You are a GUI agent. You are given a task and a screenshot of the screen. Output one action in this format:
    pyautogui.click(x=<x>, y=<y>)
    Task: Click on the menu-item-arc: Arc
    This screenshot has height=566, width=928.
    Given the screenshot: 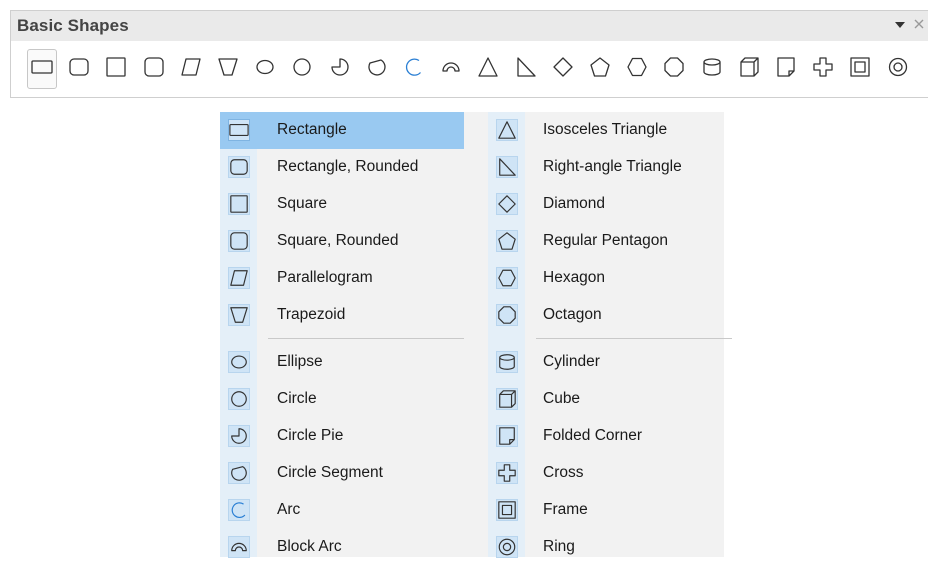 What is the action you would take?
    pyautogui.click(x=342, y=510)
    